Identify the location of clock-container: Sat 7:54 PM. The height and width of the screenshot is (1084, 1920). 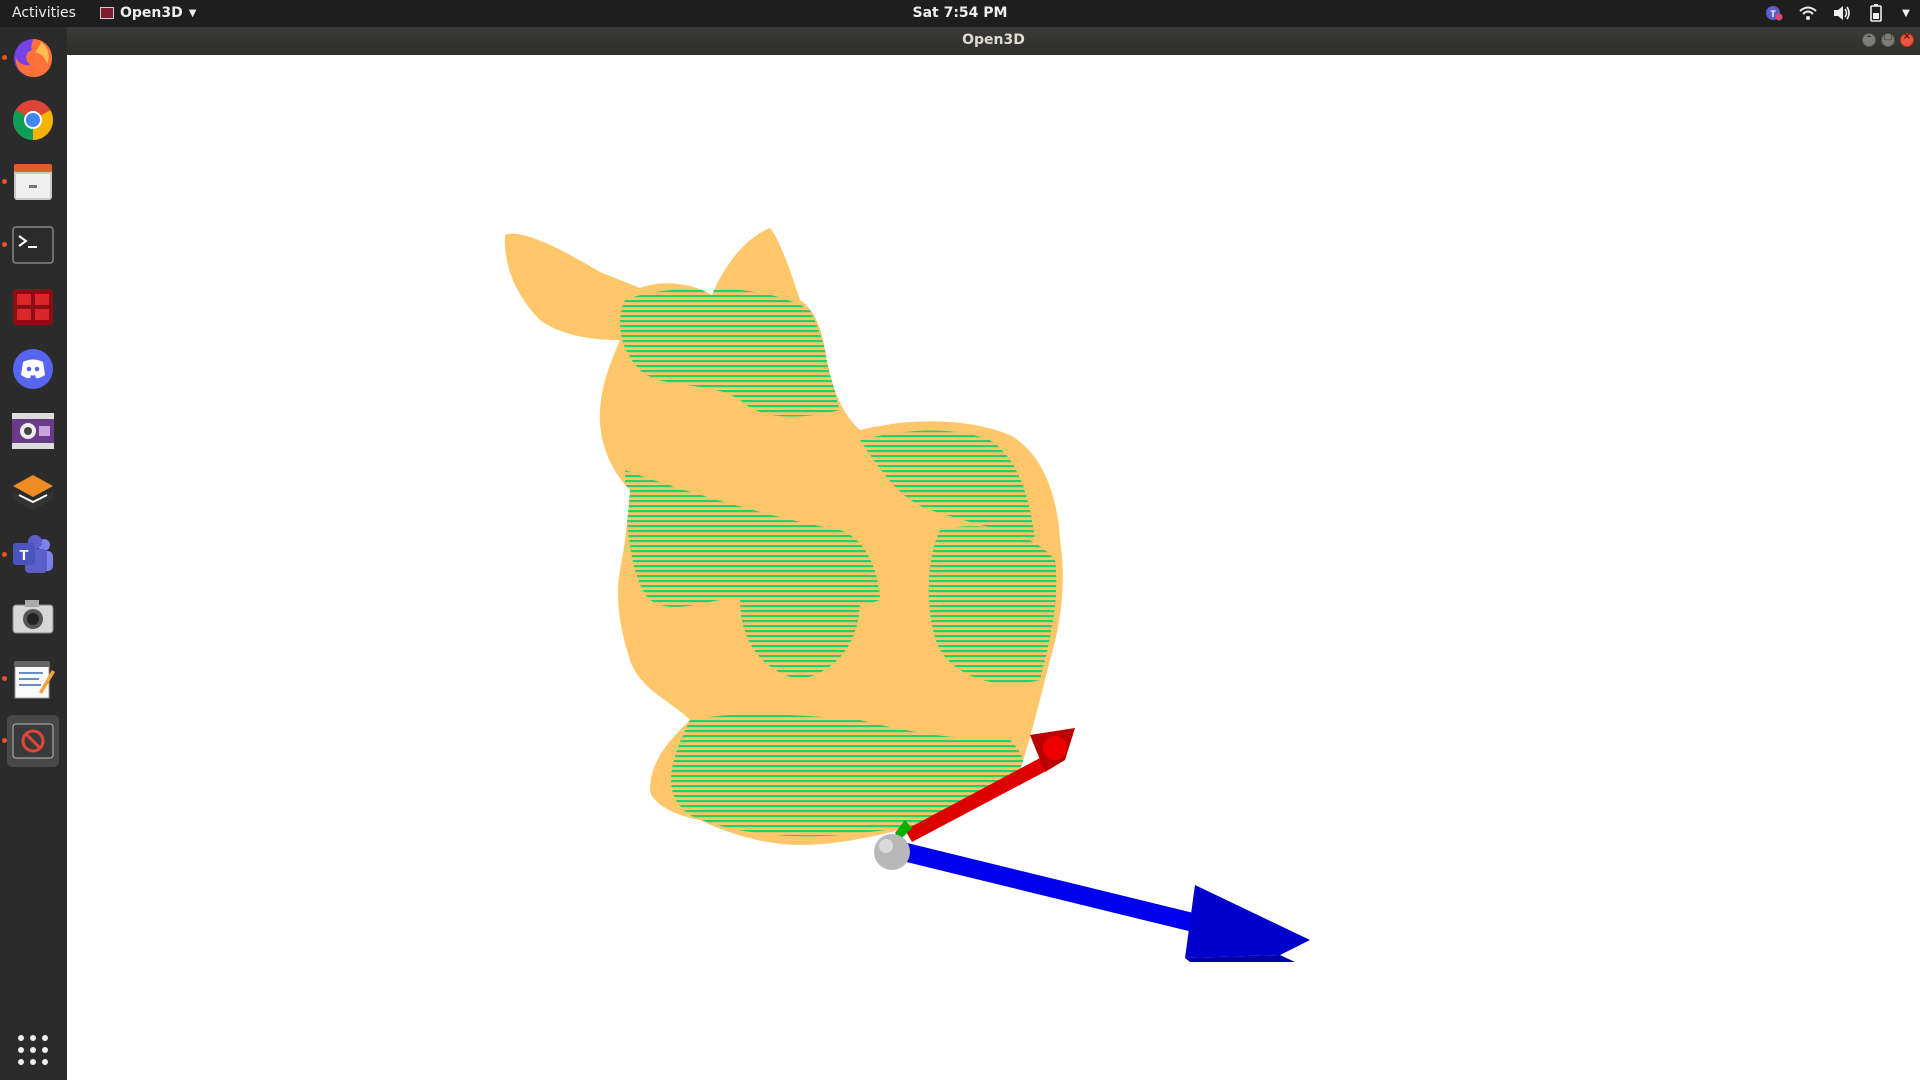
(960, 13).